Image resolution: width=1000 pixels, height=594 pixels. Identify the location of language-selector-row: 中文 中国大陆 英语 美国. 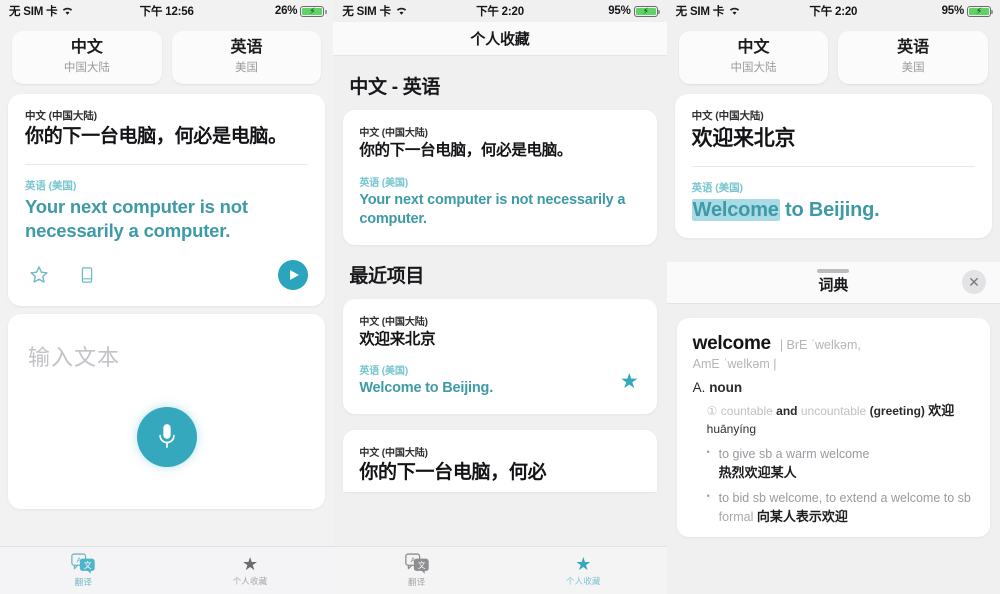
(833, 58).